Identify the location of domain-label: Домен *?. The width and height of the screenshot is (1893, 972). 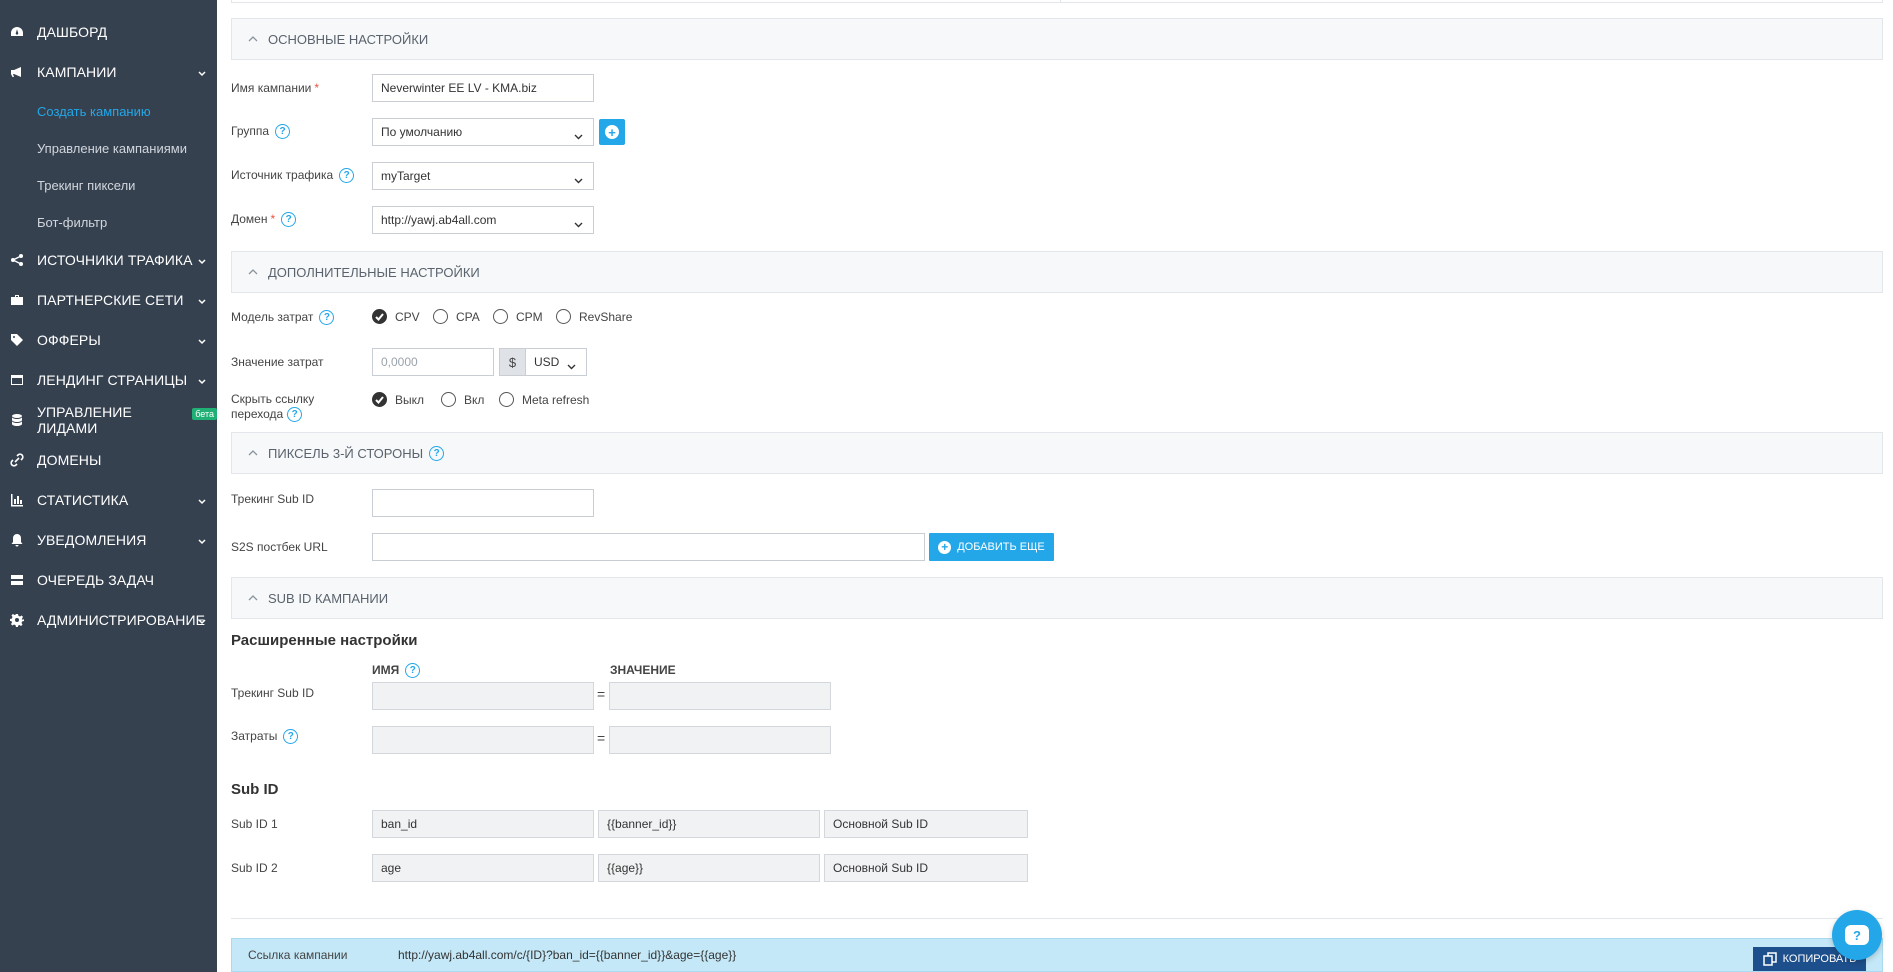
(264, 220).